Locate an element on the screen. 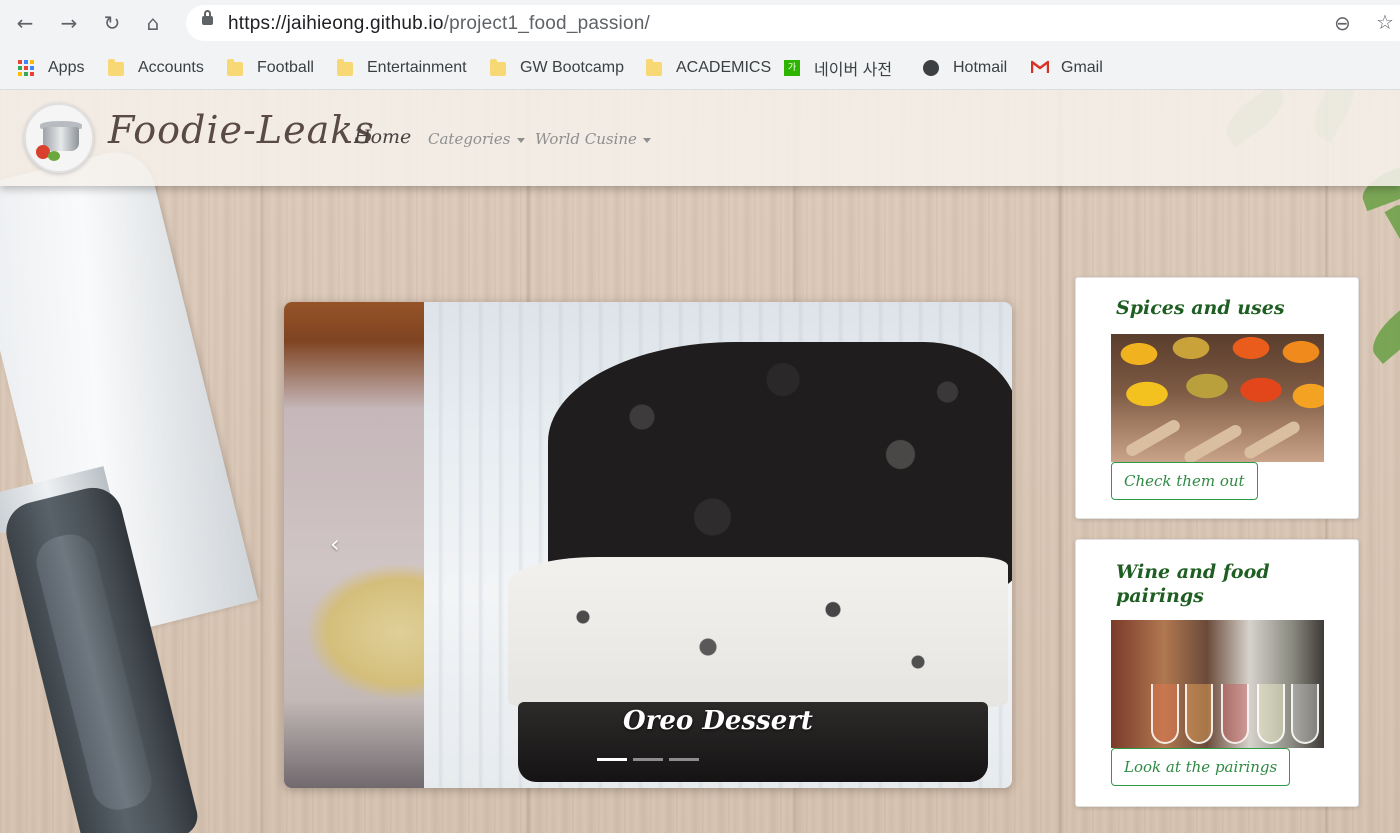 The image size is (1400, 833). bookmark-naver-dictionary: 가 네이버 사전 is located at coordinates (838, 68).